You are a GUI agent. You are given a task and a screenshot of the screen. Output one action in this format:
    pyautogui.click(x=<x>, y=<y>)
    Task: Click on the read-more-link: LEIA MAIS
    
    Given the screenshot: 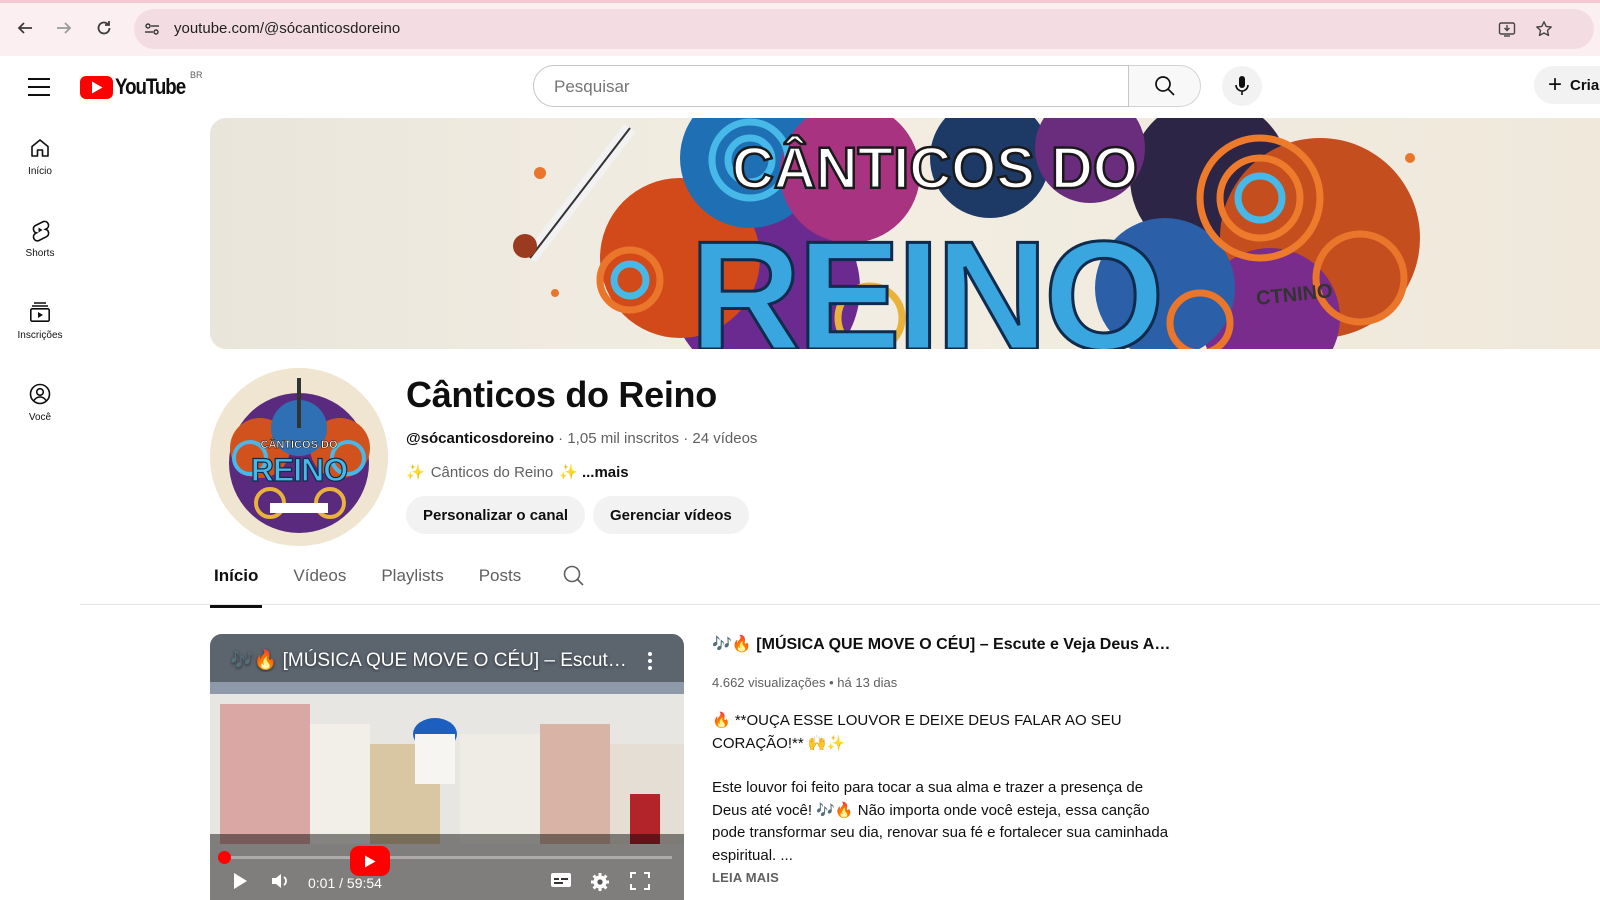 What is the action you would take?
    pyautogui.click(x=745, y=877)
    